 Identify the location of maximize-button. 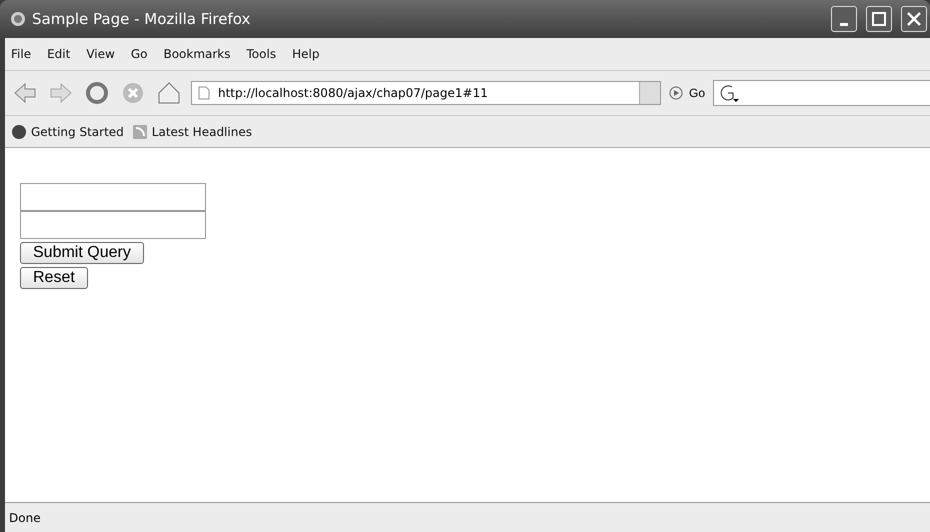
(879, 19).